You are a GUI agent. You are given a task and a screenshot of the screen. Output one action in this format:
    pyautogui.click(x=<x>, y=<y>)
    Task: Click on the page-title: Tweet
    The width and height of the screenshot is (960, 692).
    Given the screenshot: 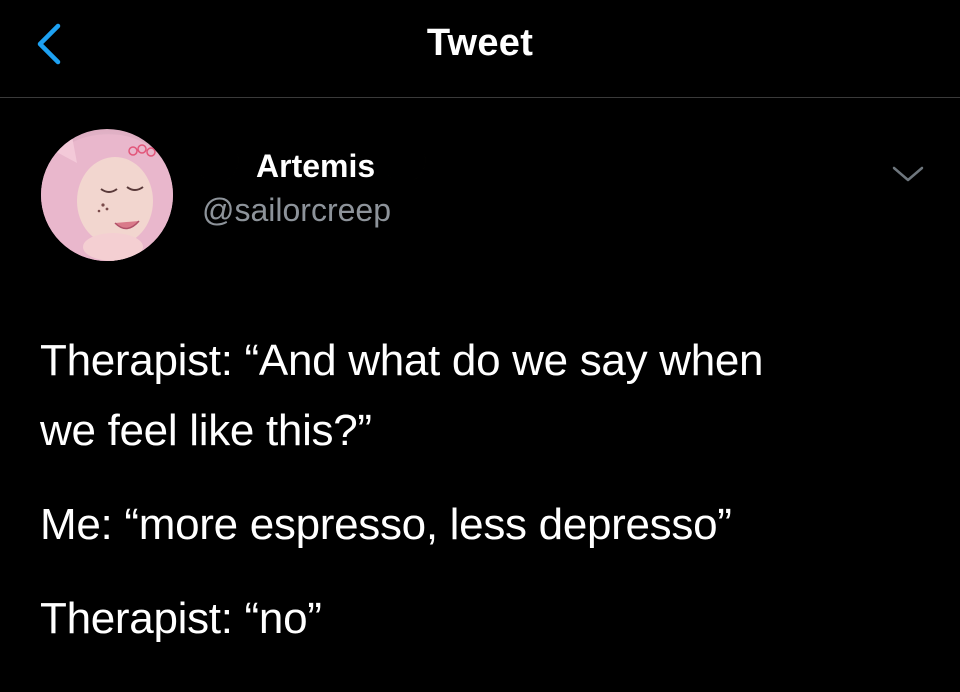 What is the action you would take?
    pyautogui.click(x=480, y=43)
    